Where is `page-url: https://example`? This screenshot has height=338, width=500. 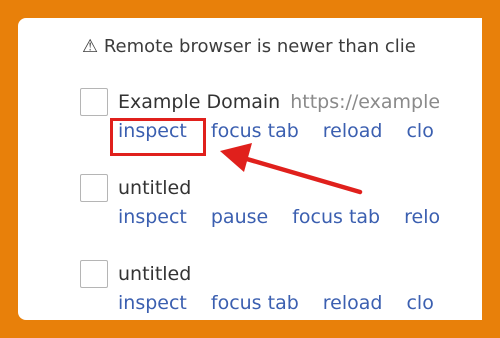
page-url: https://example is located at coordinates (365, 102).